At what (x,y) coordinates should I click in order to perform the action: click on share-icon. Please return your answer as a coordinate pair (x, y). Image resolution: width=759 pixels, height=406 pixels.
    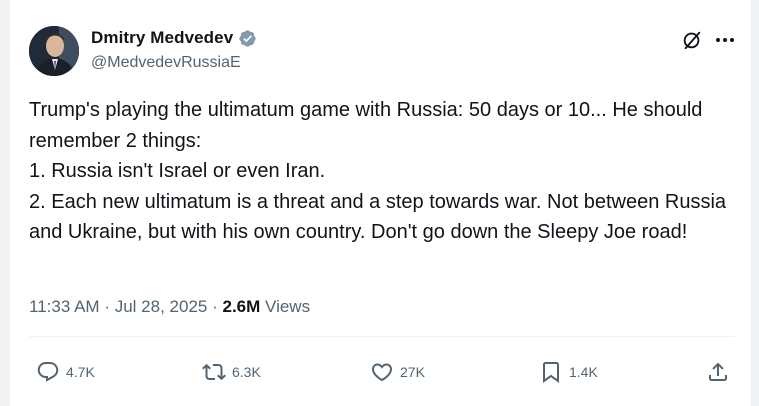
    Looking at the image, I should click on (718, 371).